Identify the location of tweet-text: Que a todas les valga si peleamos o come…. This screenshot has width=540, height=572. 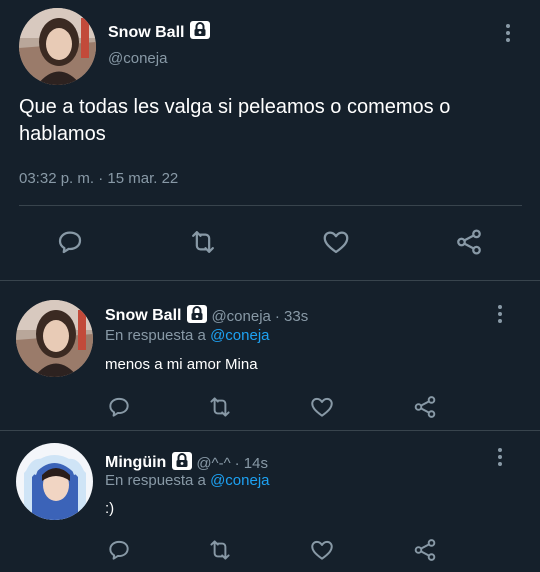
(235, 120).